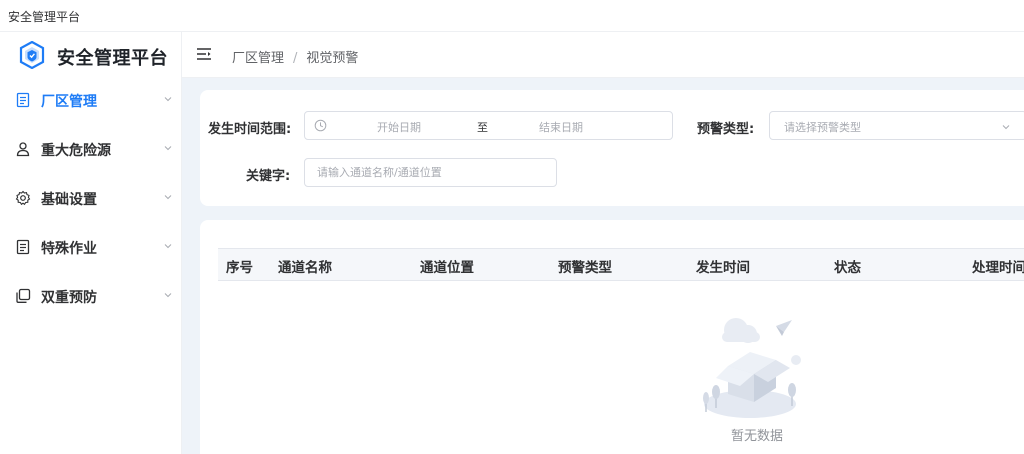 The width and height of the screenshot is (1024, 454). I want to click on end-date-input: 结束日期, so click(561, 127).